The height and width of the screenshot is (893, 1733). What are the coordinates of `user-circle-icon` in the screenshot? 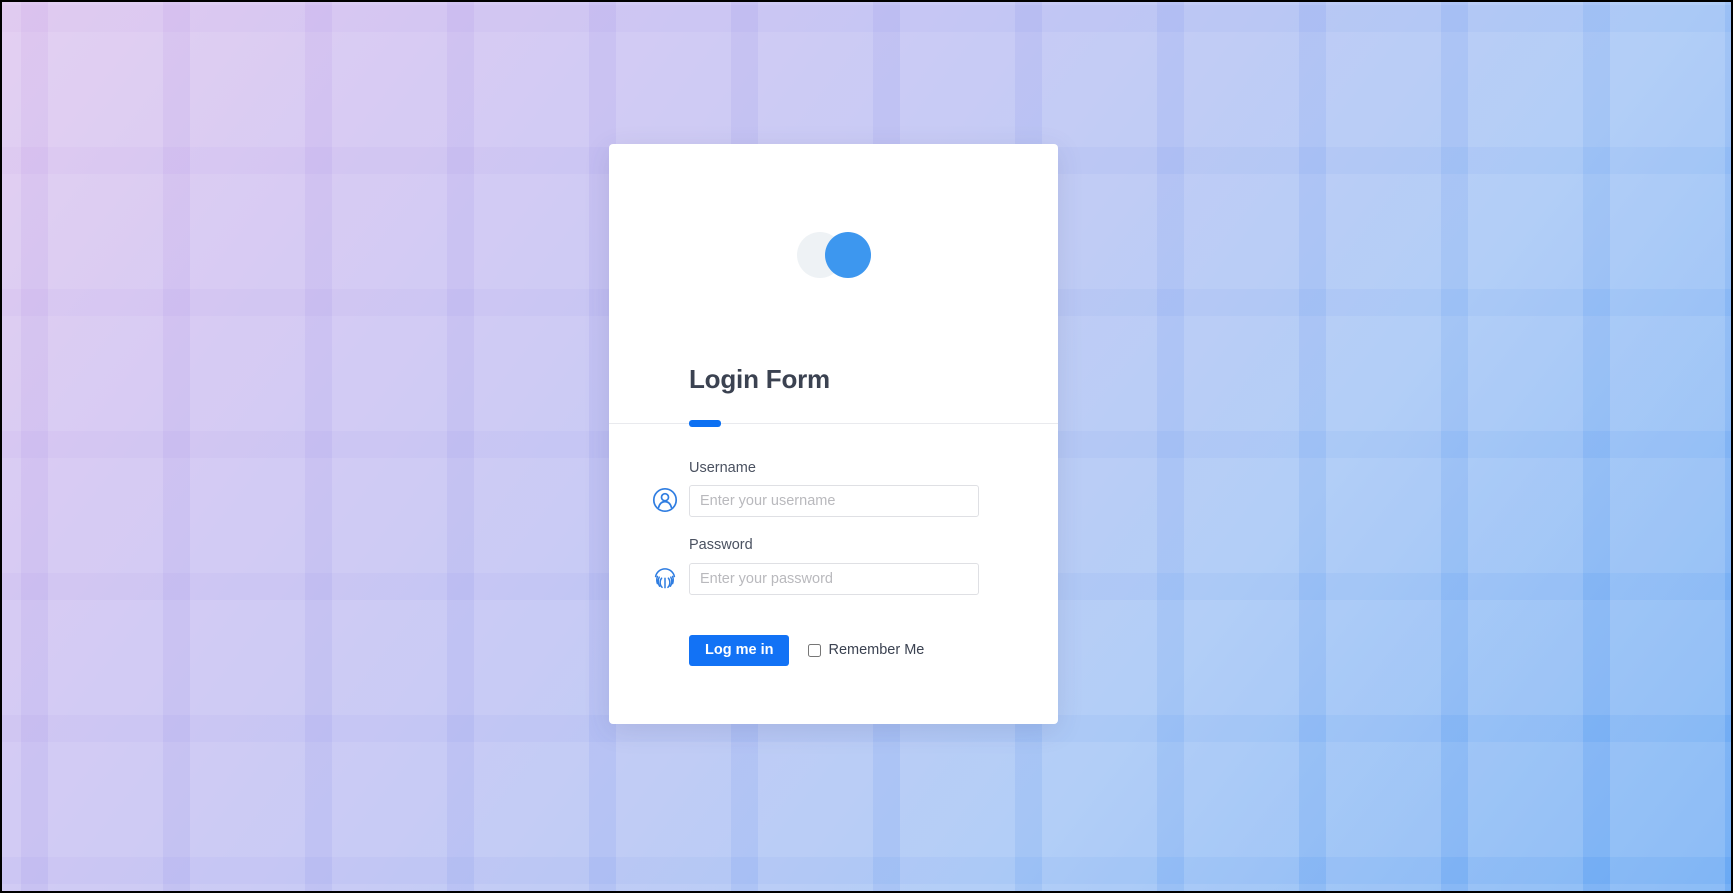 It's located at (665, 500).